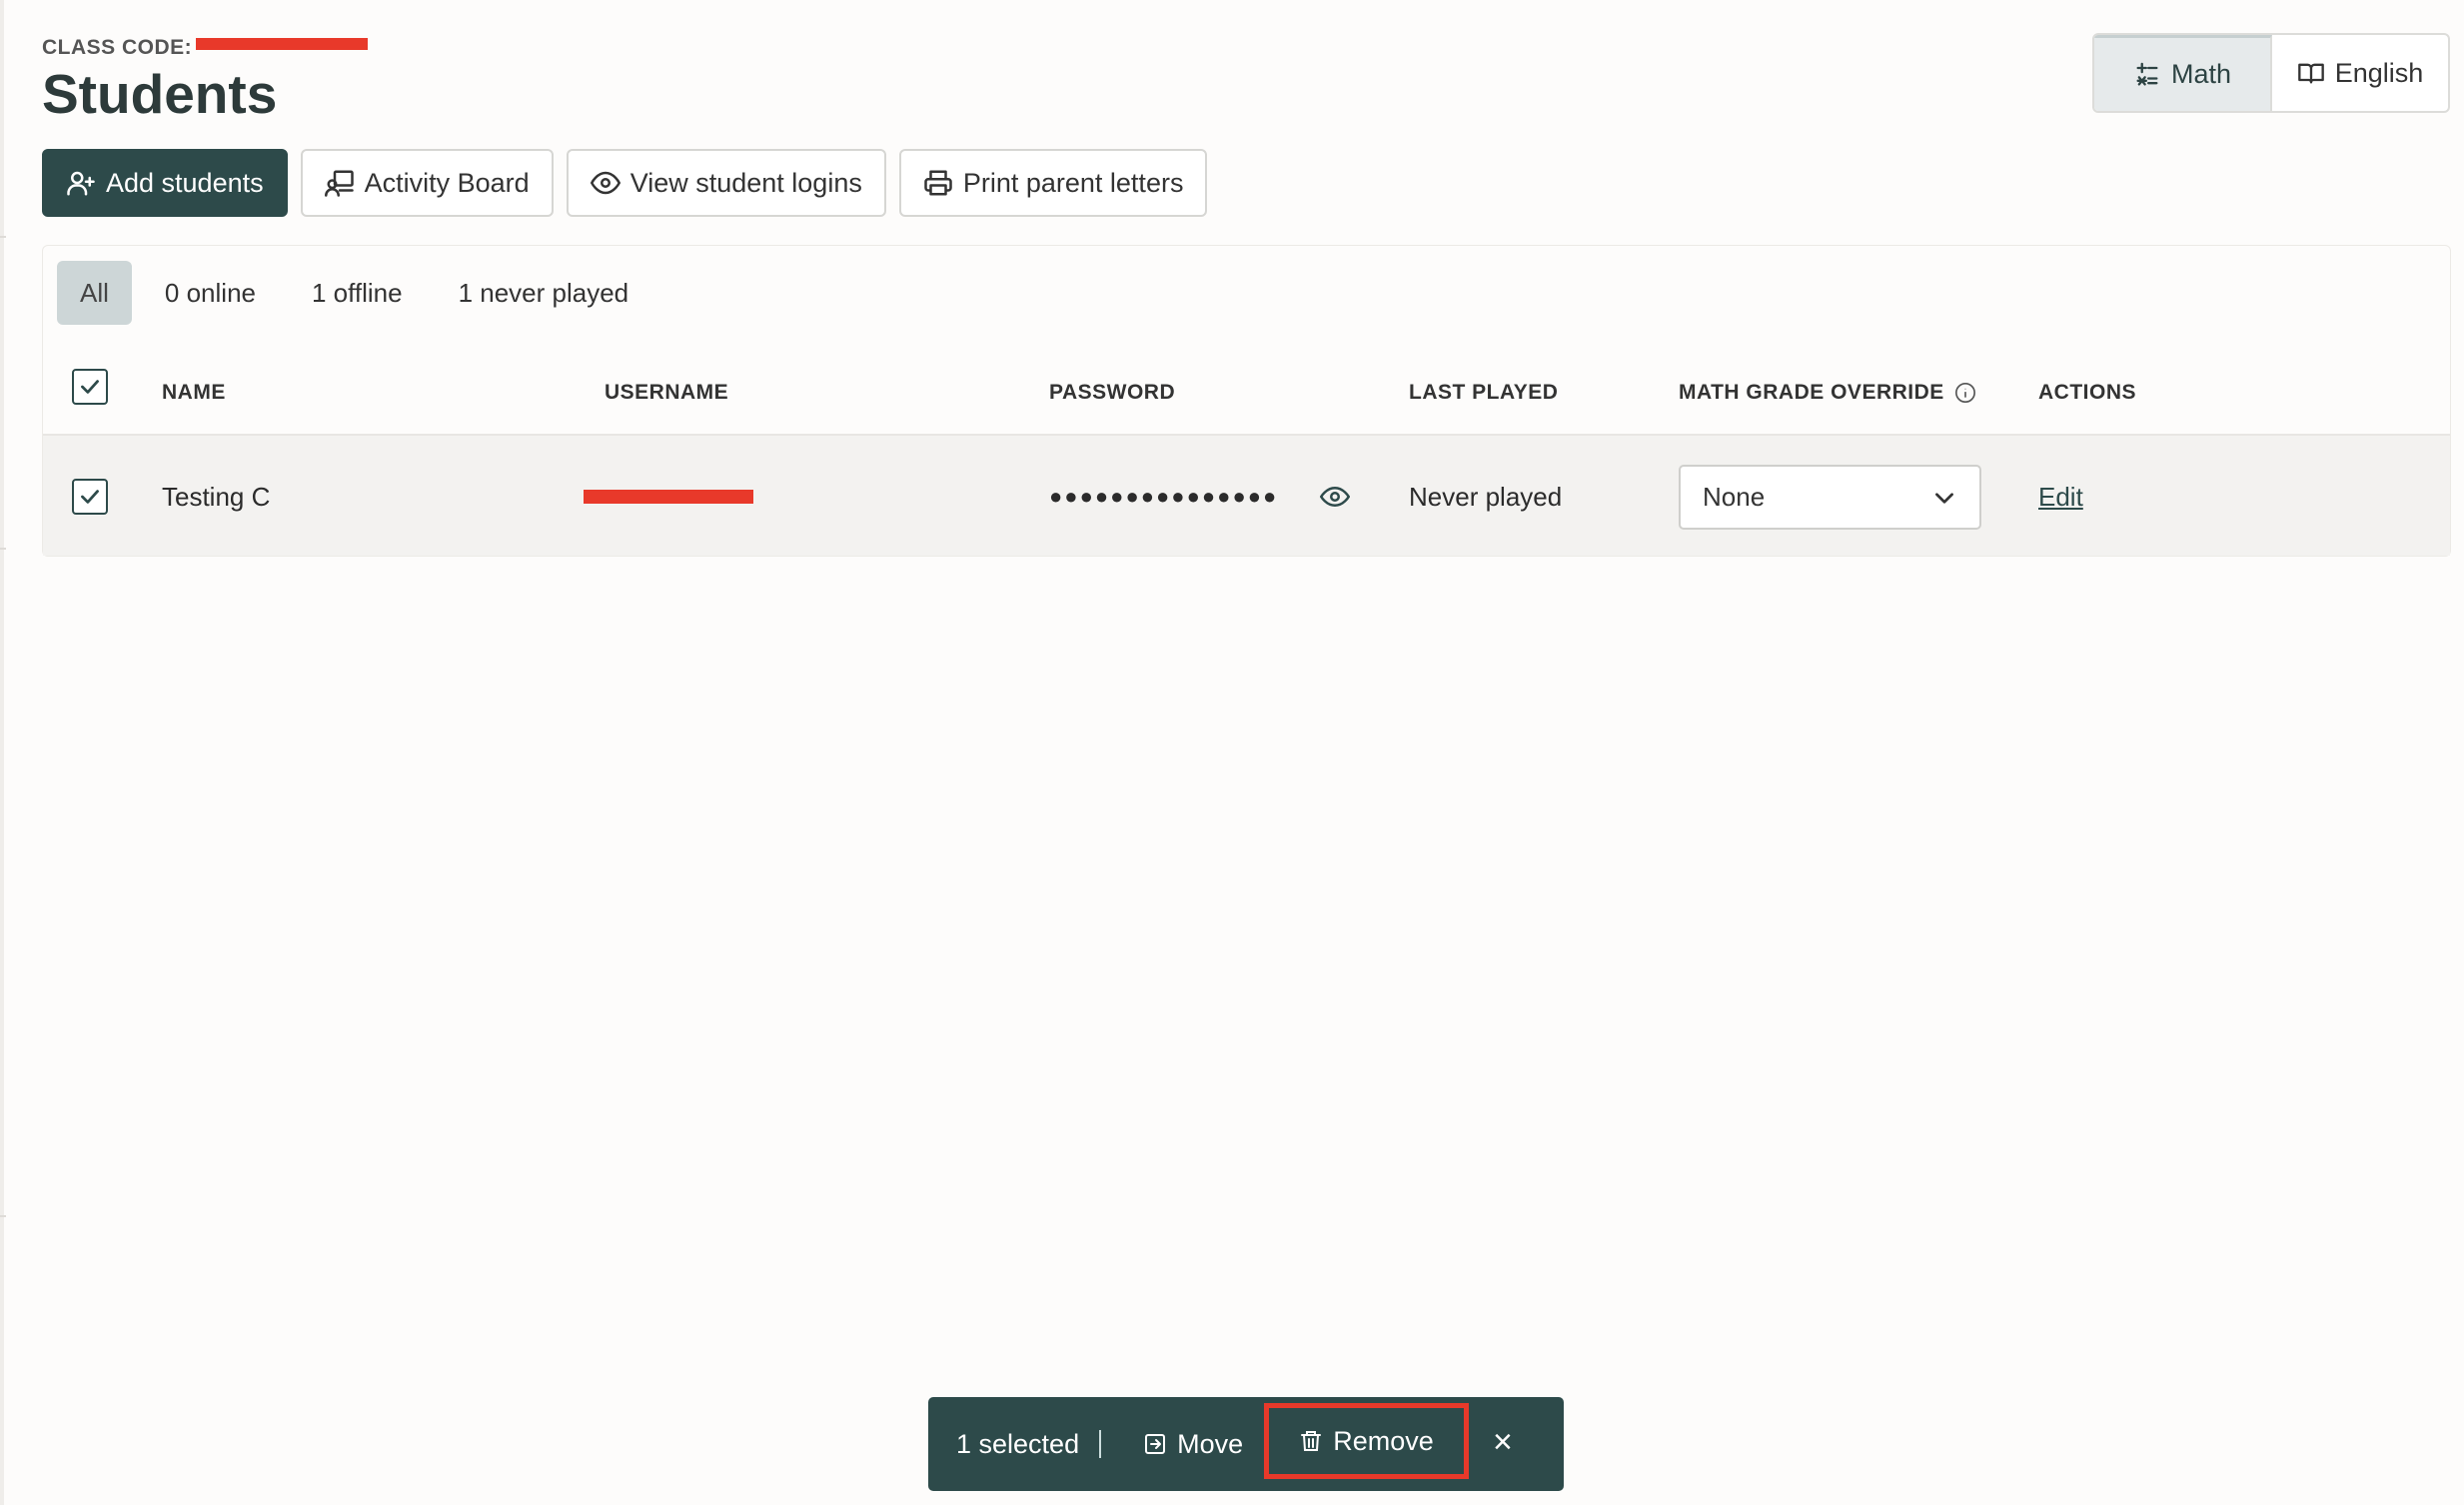 The width and height of the screenshot is (2464, 1505). Describe the element at coordinates (1164, 496) in the screenshot. I see `student-password: ●●●●●●●●●●●●●●●` at that location.